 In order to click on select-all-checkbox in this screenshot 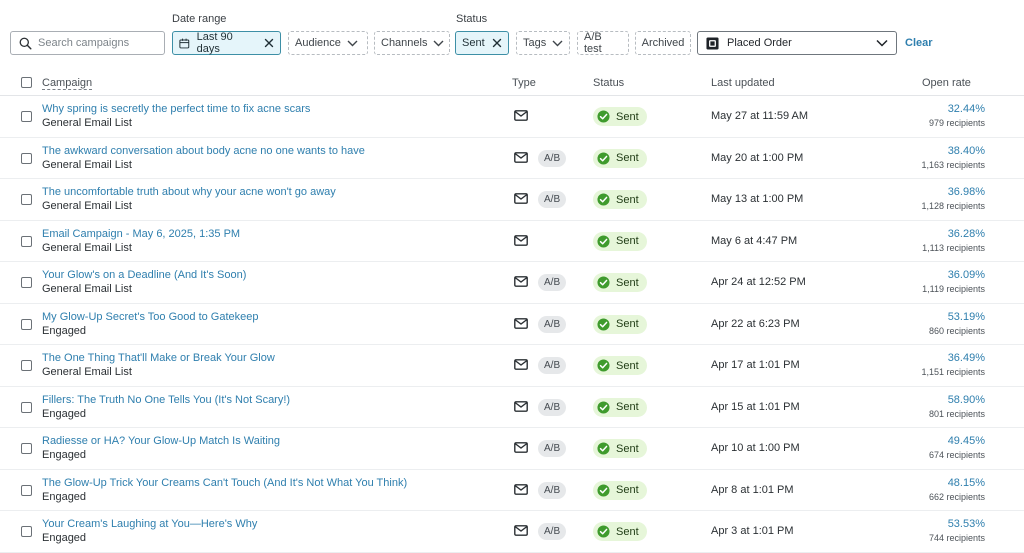, I will do `click(26, 82)`.